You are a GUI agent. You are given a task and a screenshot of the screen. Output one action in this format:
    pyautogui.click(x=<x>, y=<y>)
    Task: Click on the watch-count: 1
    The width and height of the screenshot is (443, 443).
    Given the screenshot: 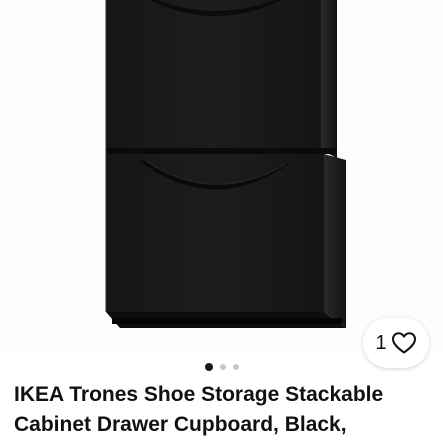 What is the action you would take?
    pyautogui.click(x=381, y=342)
    